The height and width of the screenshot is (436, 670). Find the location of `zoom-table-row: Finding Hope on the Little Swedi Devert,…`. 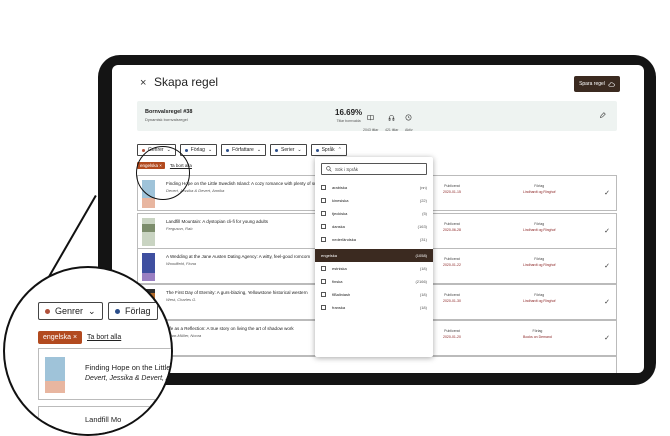

zoom-table-row: Finding Hope on the Little Swedi Devert,… is located at coordinates (104, 374).